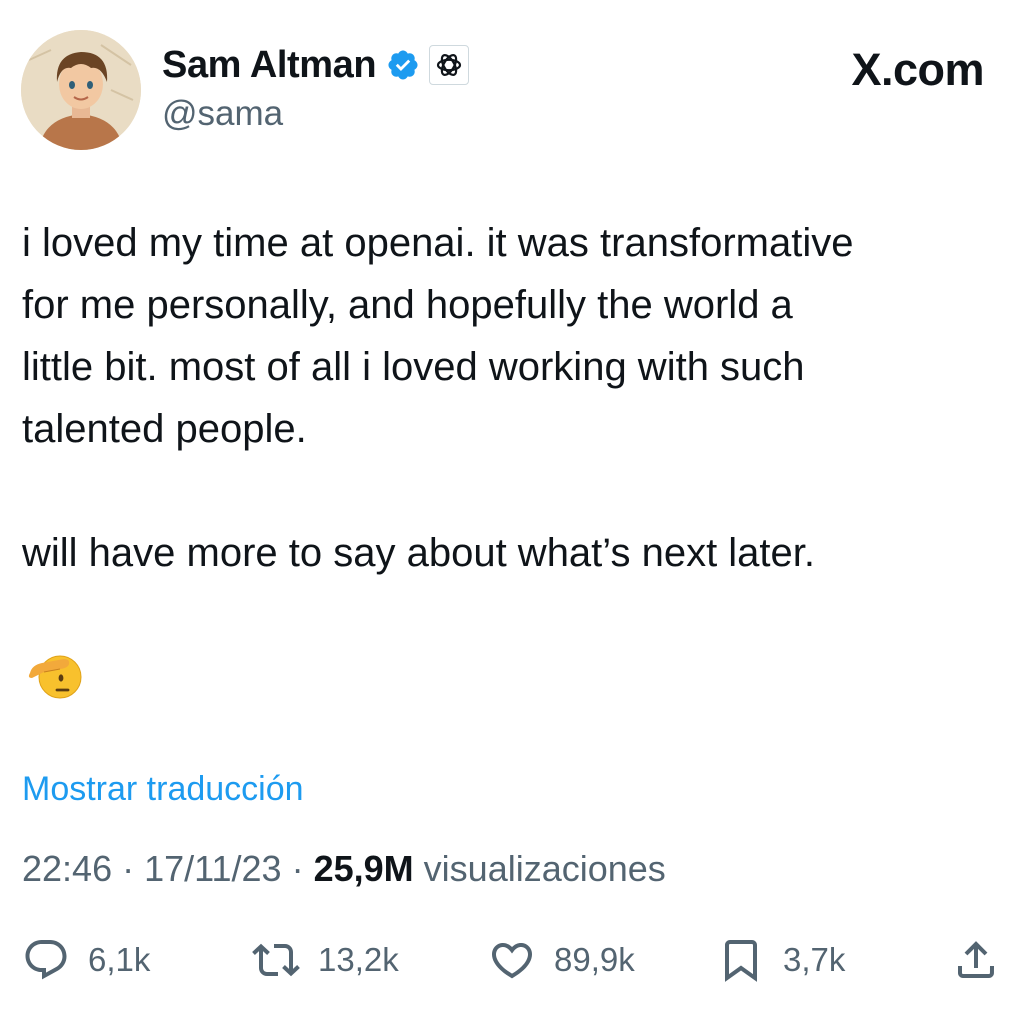 This screenshot has width=1024, height=1011. What do you see at coordinates (222, 114) in the screenshot?
I see `author-handle: @sama` at bounding box center [222, 114].